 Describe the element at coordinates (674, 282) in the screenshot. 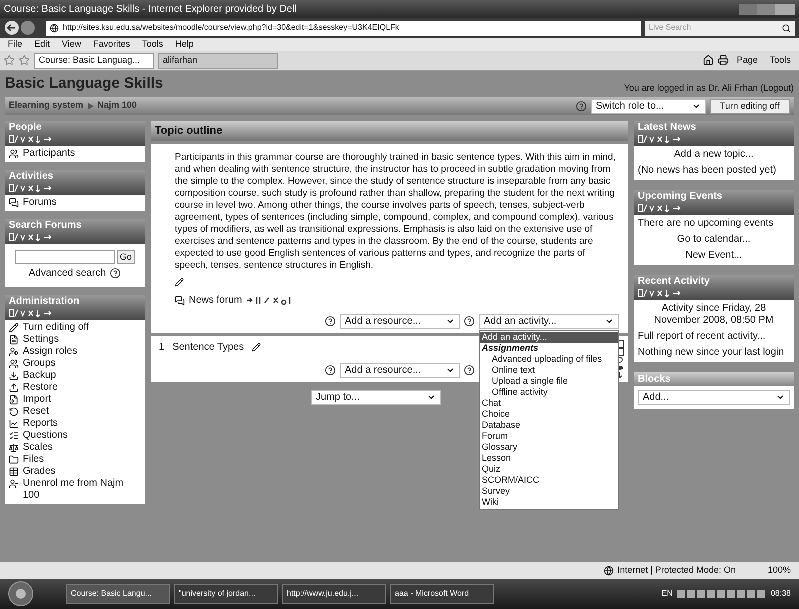

I see `block-title: Recent Activity` at that location.